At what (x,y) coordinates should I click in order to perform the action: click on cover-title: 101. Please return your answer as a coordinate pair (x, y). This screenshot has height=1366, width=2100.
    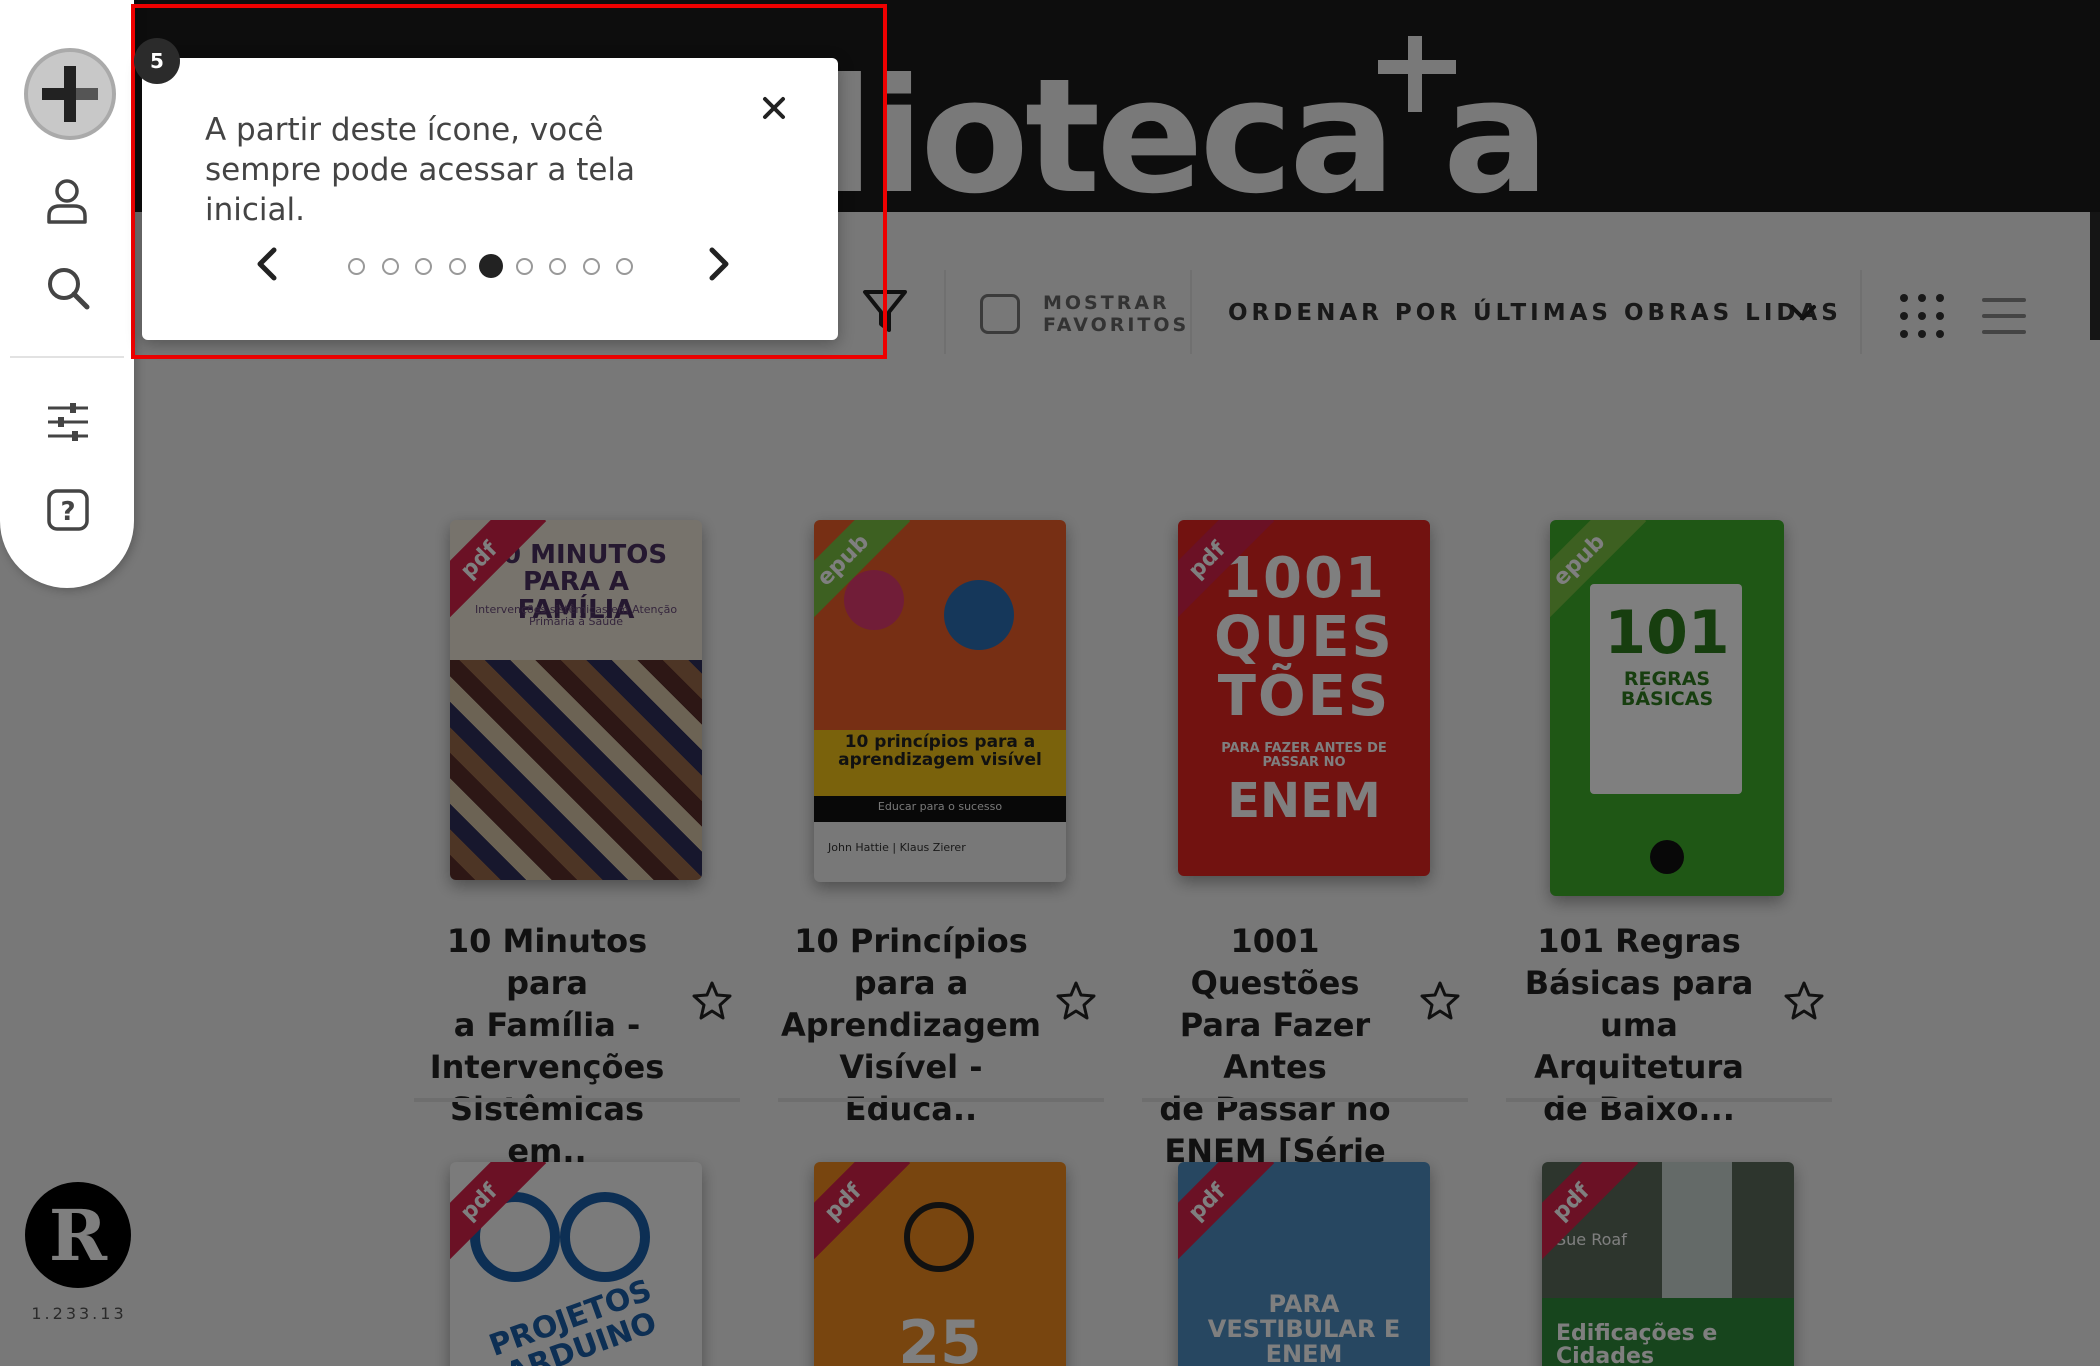
    Looking at the image, I should click on (1667, 633).